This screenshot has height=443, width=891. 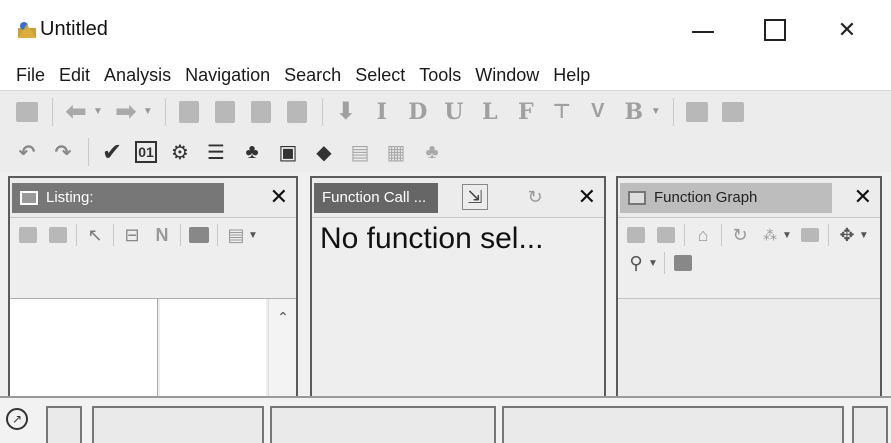 What do you see at coordinates (118, 197) in the screenshot?
I see `tab-listing: Listing:` at bounding box center [118, 197].